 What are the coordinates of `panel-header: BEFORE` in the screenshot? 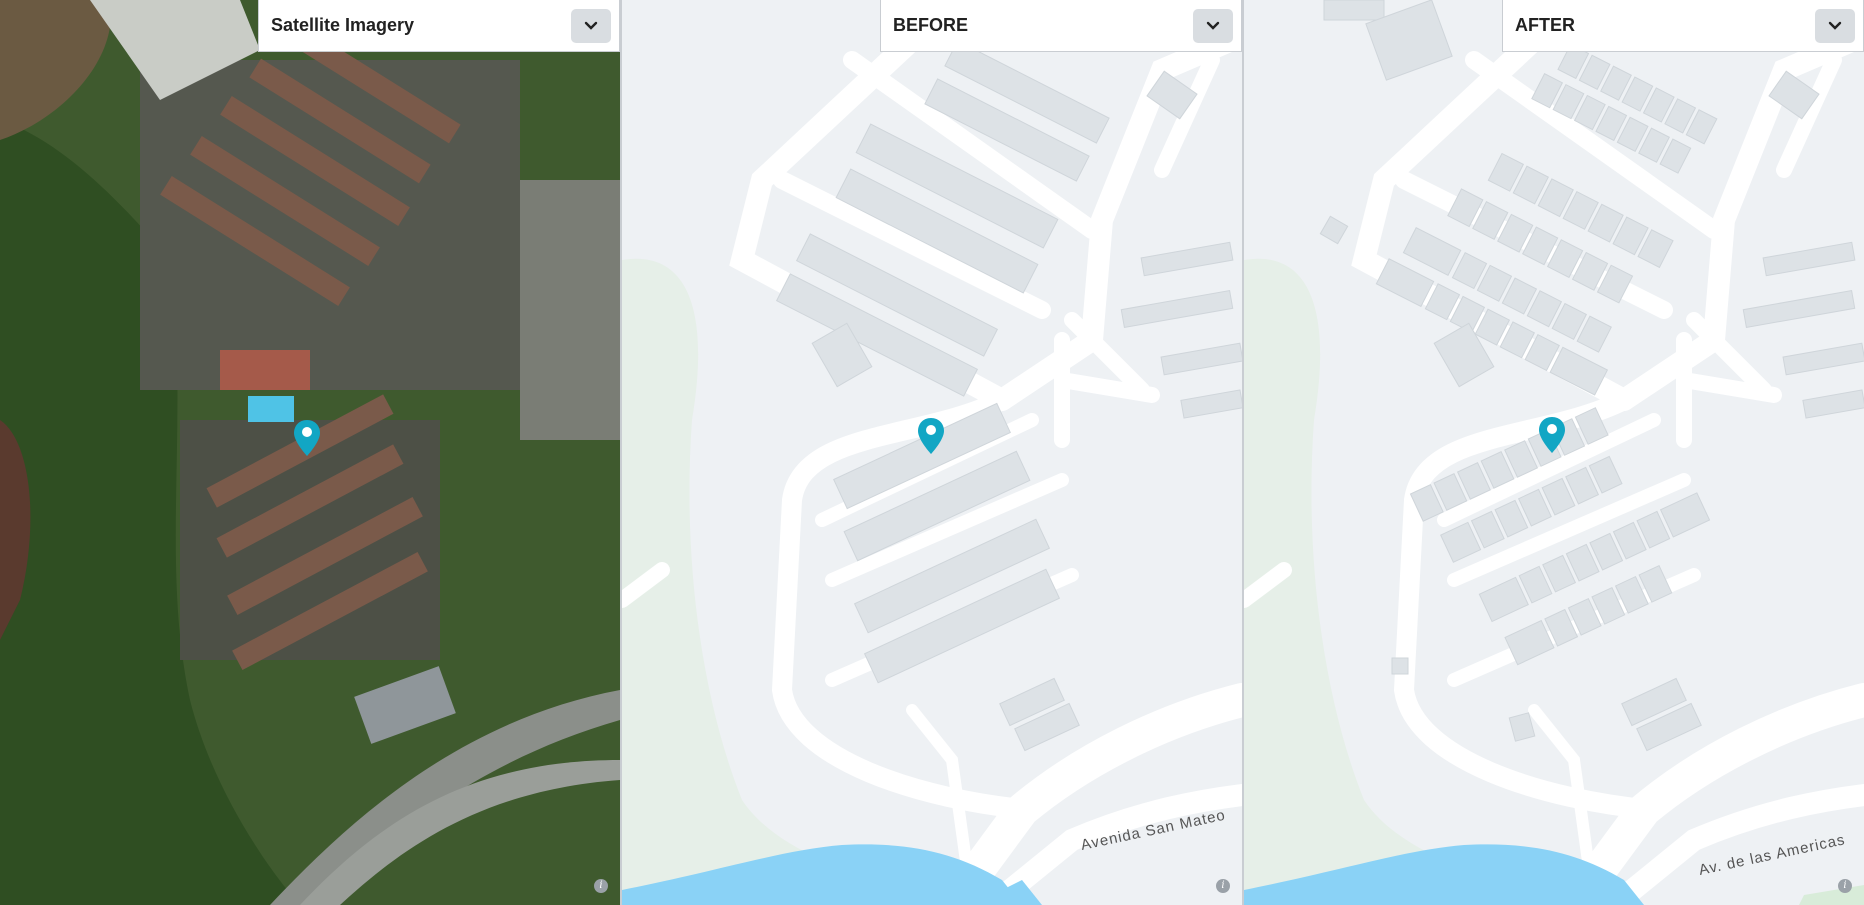 It's located at (1061, 26).